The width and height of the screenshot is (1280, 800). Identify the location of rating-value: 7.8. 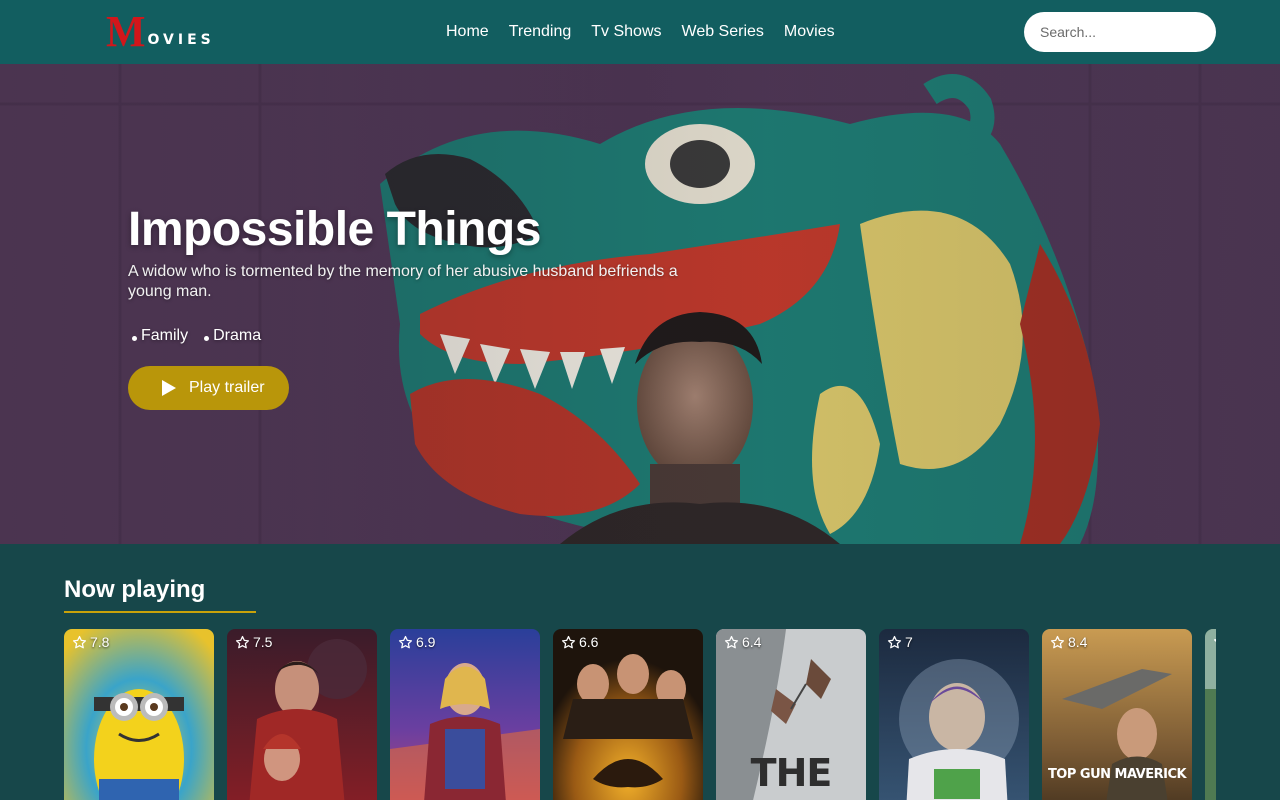
(100, 642).